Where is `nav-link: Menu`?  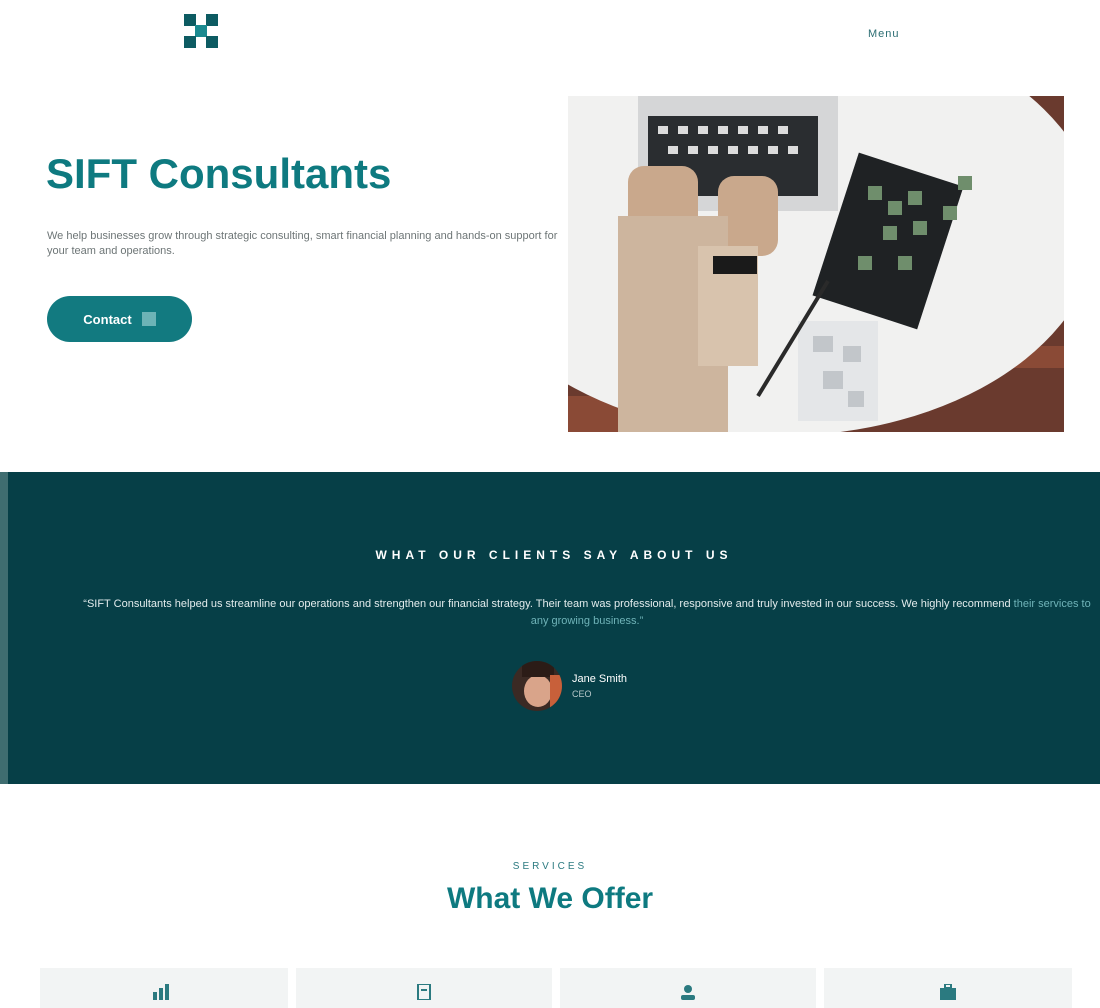
nav-link: Menu is located at coordinates (884, 34).